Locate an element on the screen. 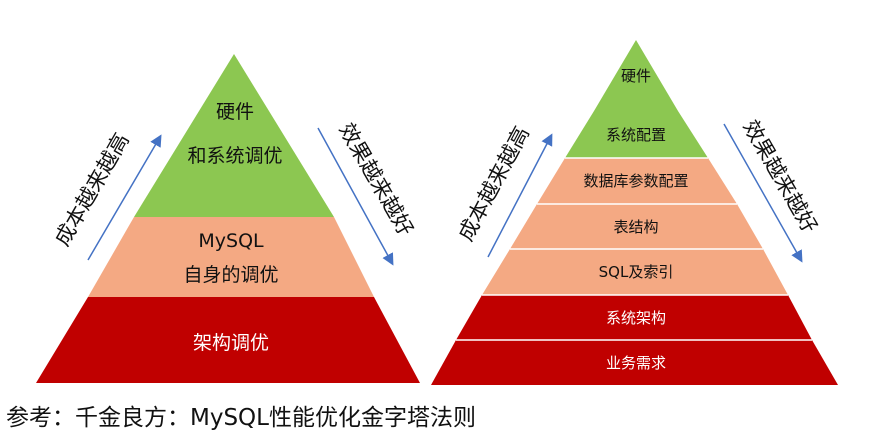 The image size is (879, 448). left-layer-middle-line1: MySQL is located at coordinates (231, 241).